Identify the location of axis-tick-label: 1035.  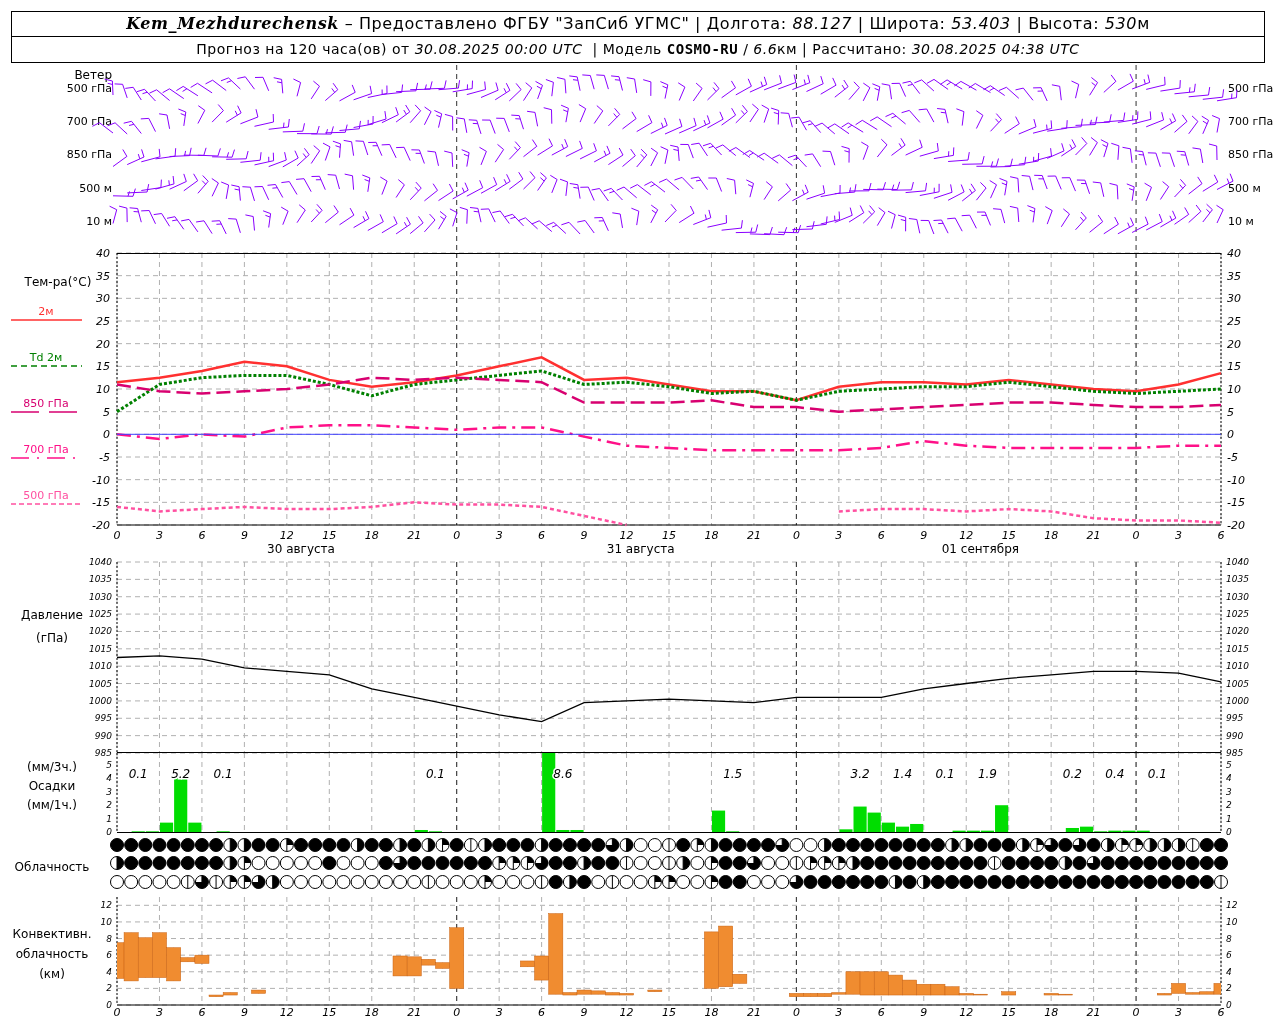
(1237, 579).